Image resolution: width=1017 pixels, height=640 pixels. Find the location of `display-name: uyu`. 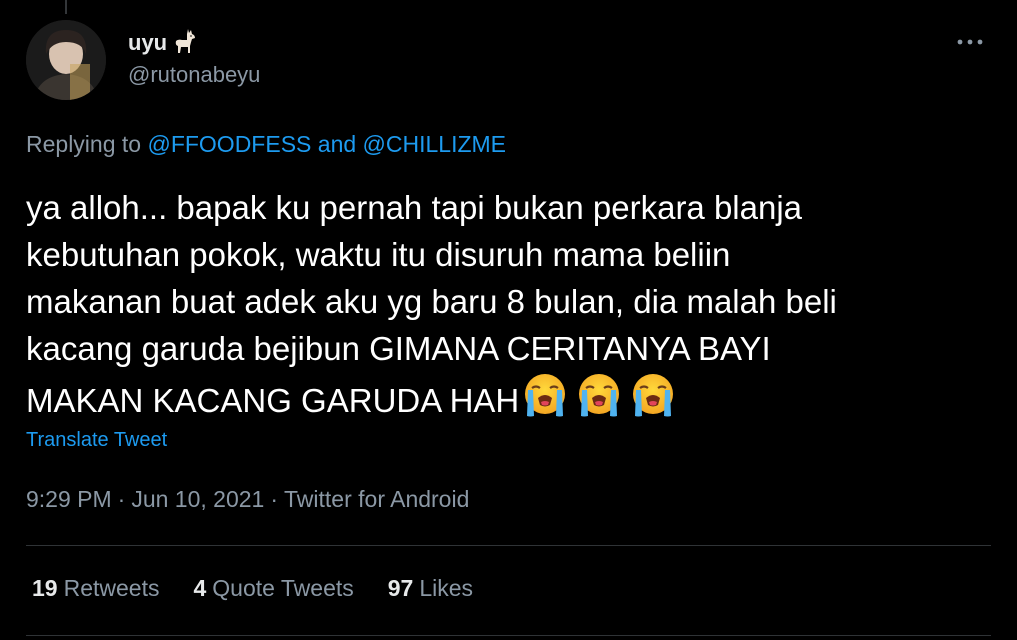

display-name: uyu is located at coordinates (147, 43).